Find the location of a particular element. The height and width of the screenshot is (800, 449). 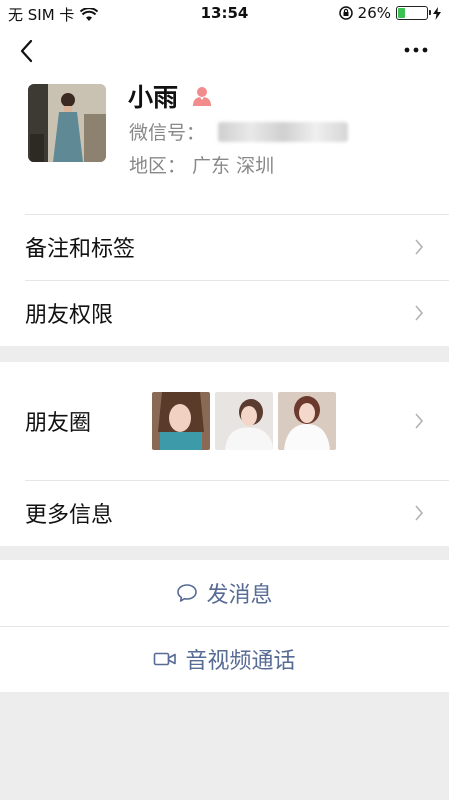

more-info-label: 更多信息 is located at coordinates (69, 515).